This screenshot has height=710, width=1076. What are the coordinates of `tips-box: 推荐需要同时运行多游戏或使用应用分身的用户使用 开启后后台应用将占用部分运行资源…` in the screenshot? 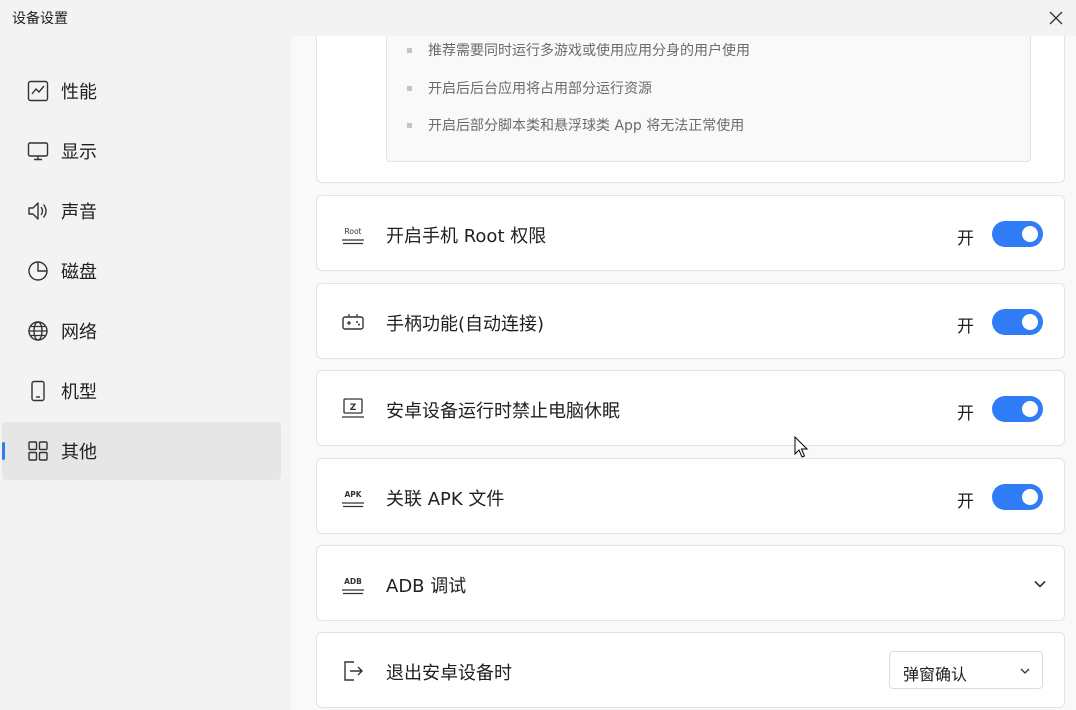 It's located at (708, 99).